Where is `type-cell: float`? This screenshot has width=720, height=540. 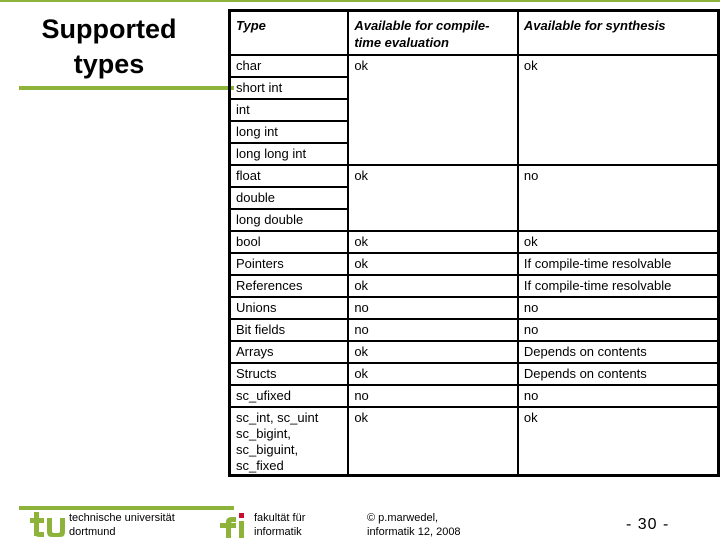
type-cell: float is located at coordinates (289, 176).